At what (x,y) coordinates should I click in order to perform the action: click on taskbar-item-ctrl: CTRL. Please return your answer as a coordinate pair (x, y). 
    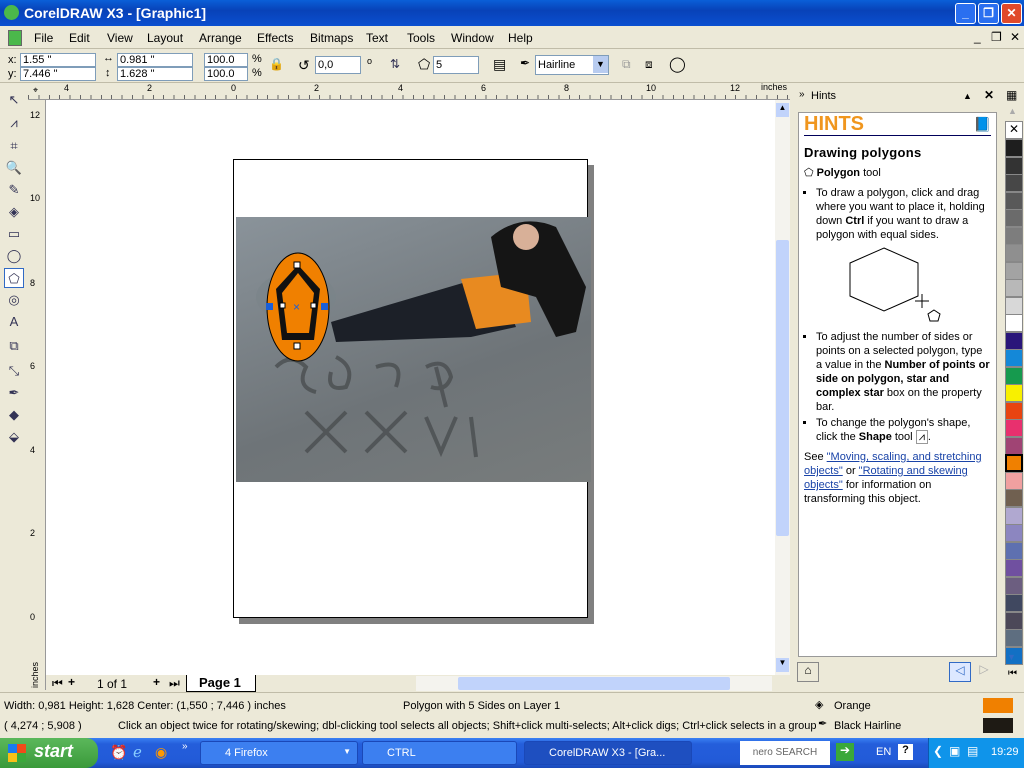
    Looking at the image, I should click on (439, 753).